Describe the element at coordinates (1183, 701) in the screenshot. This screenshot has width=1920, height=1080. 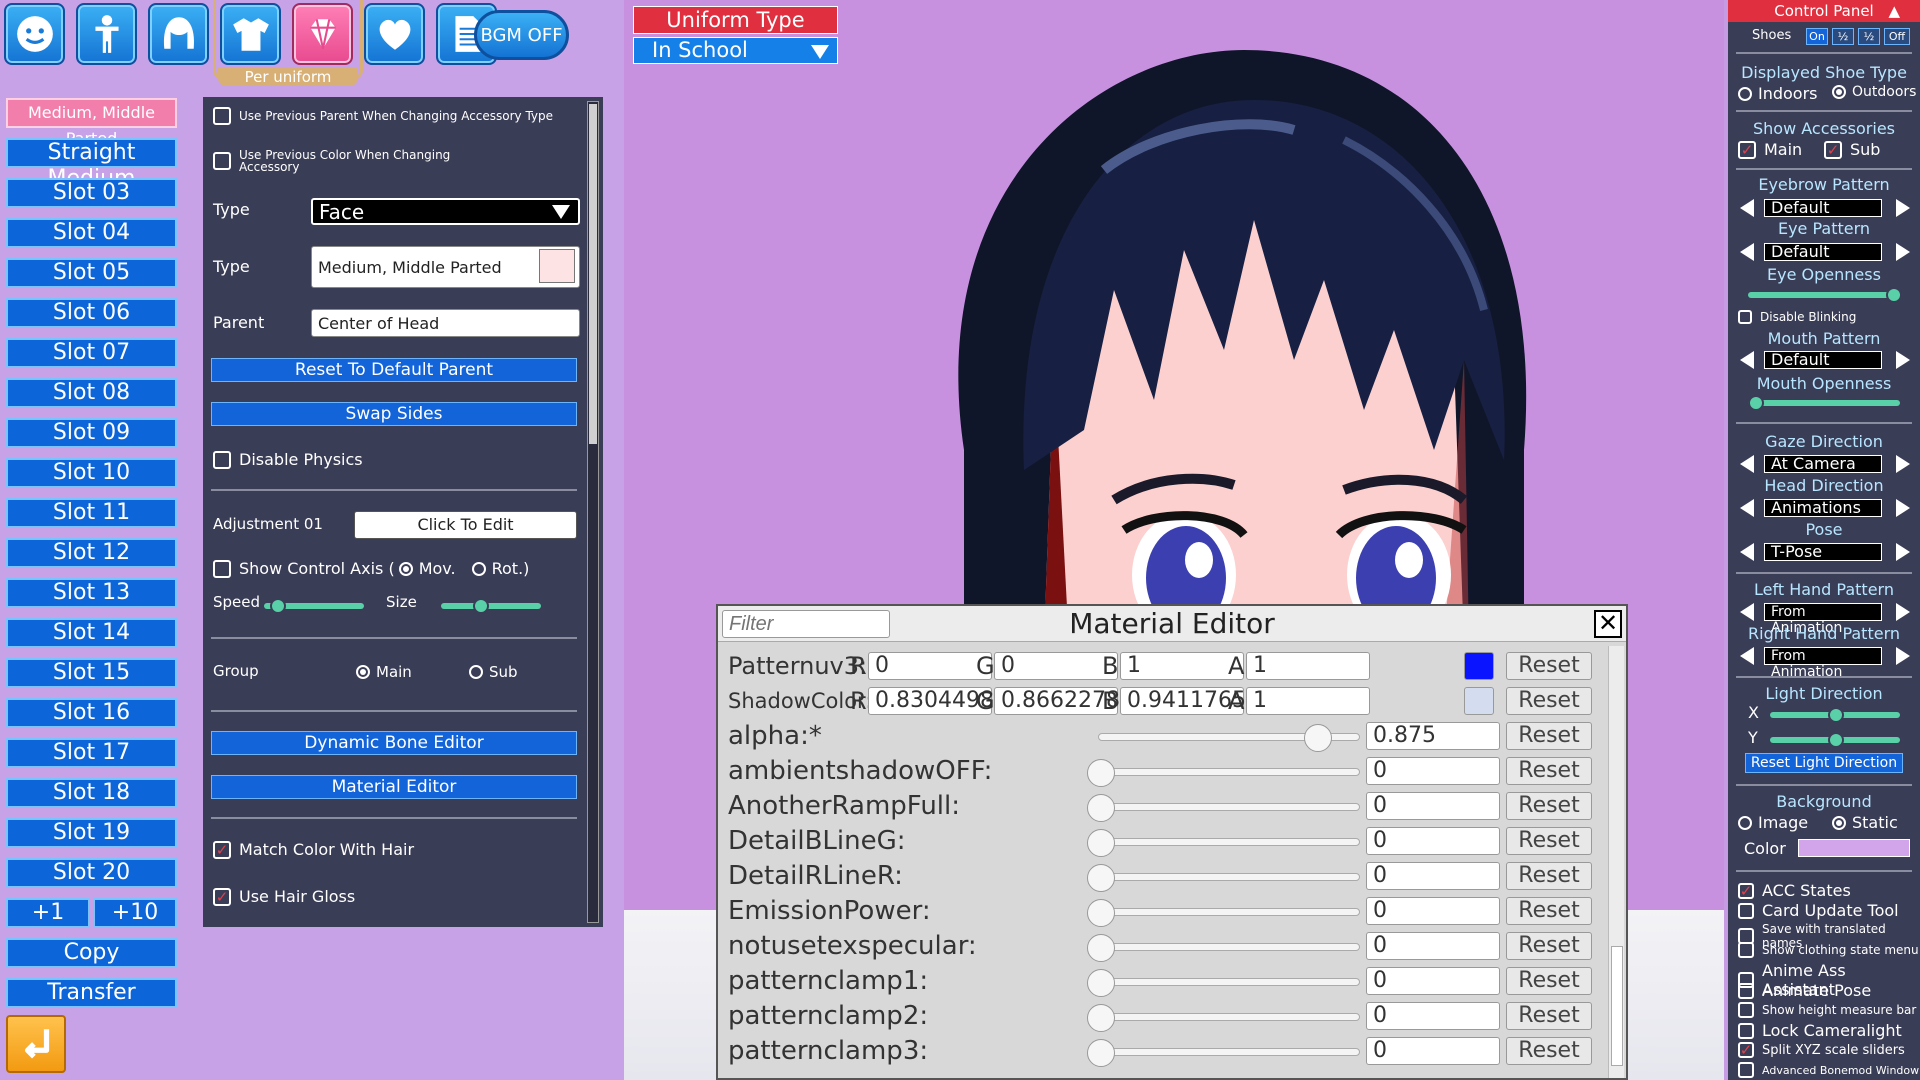
I see `blue-channel-input: 0.9411765` at that location.